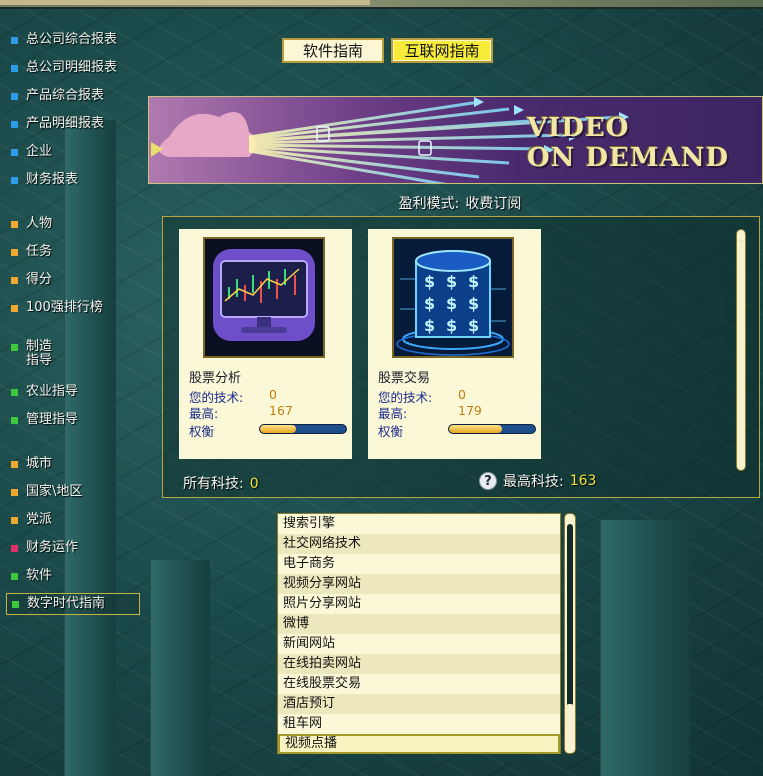  I want to click on max-tech-total-label: 最高科技:, so click(533, 482).